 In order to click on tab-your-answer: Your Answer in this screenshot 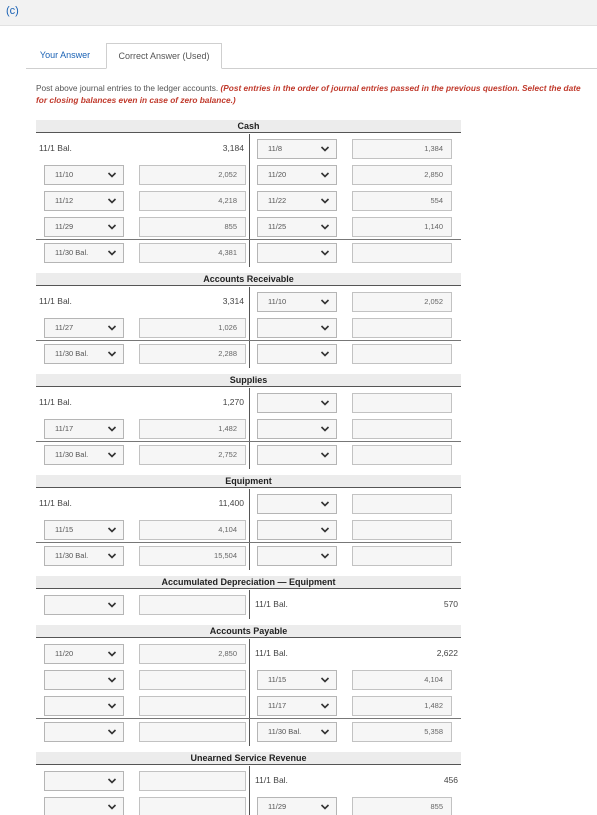, I will do `click(65, 56)`.